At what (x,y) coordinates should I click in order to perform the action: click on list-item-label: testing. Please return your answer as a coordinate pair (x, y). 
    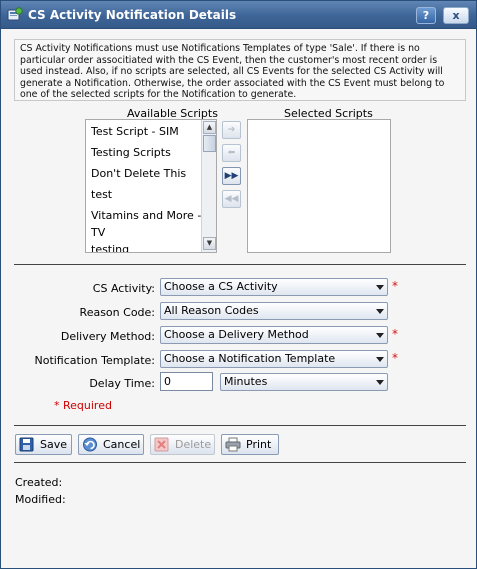
    Looking at the image, I should click on (110, 248).